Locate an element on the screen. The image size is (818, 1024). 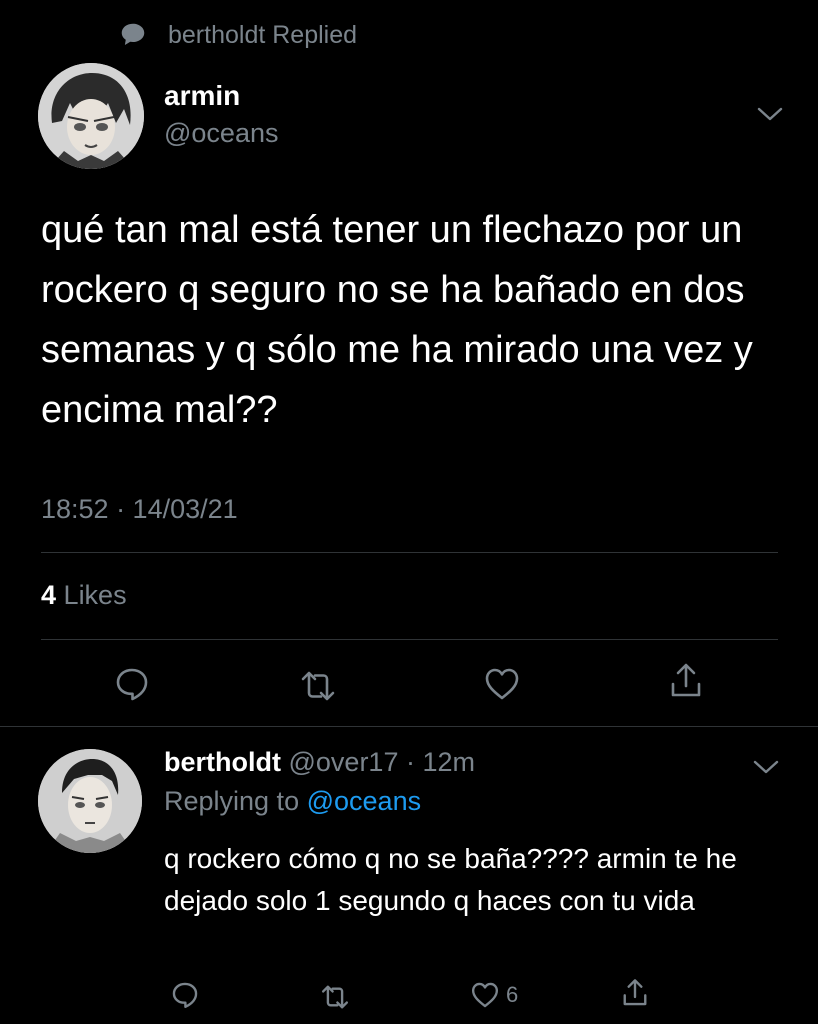
tweet-timestamp: 18:52 · 14/03/21 is located at coordinates (139, 509).